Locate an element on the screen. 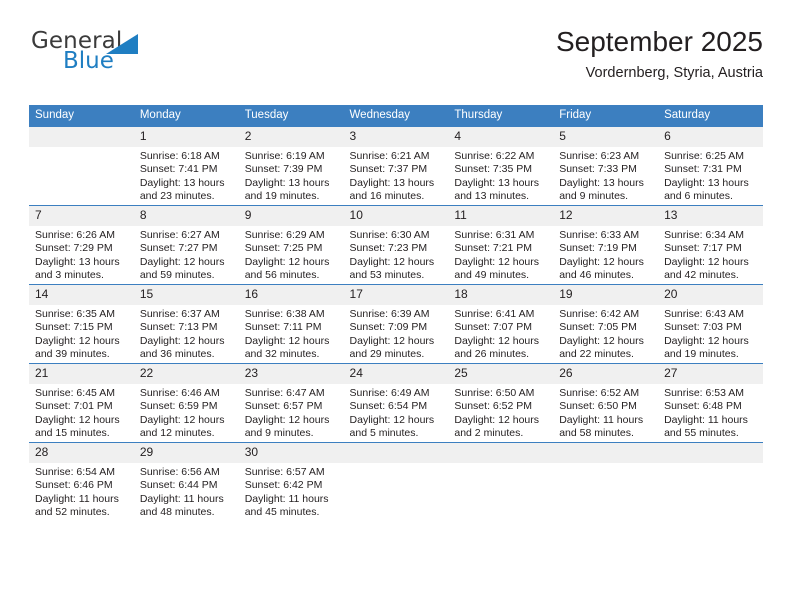  sunrise-text: Sunrise: 6:21 AM is located at coordinates (389, 156).